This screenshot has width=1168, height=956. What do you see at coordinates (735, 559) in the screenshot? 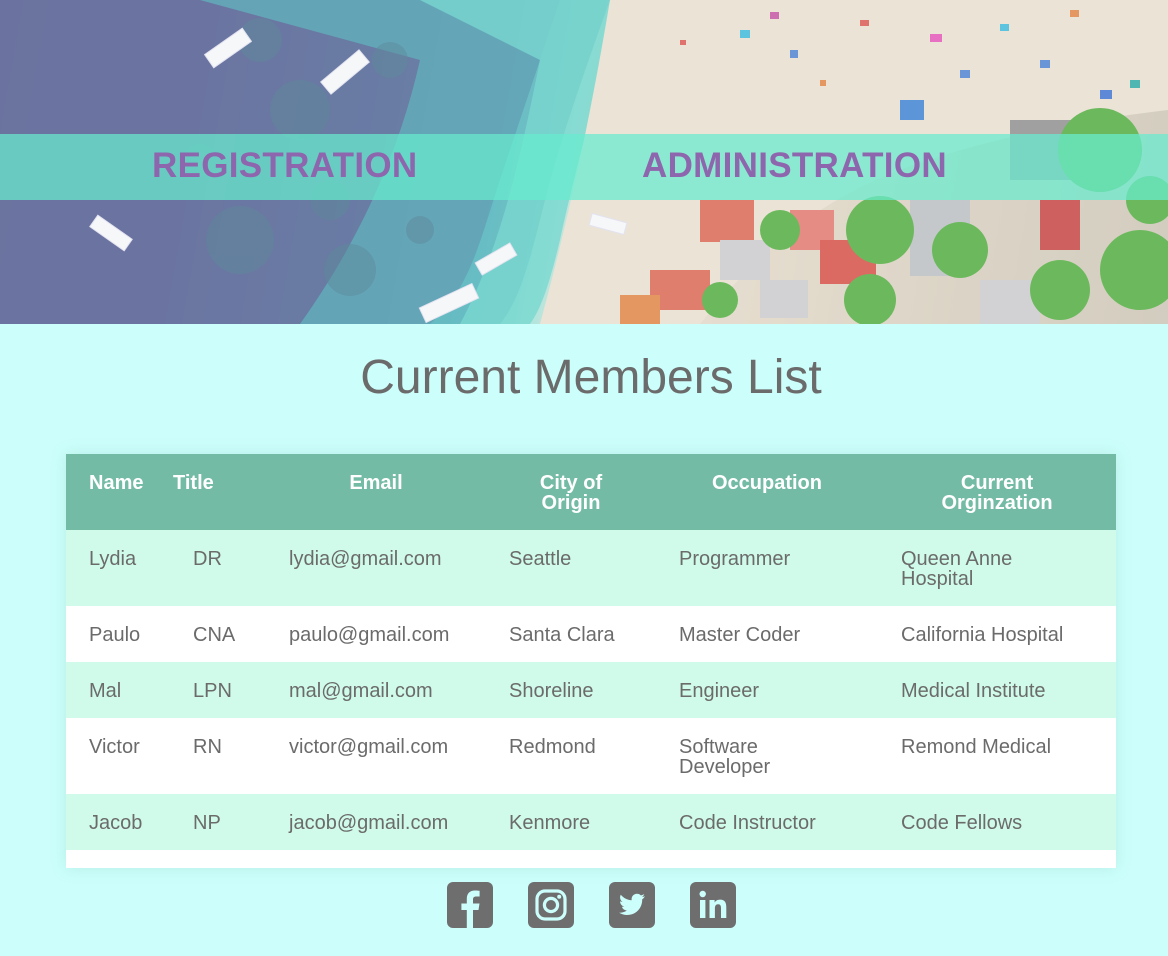
I see `cell-occupation: Programmer` at bounding box center [735, 559].